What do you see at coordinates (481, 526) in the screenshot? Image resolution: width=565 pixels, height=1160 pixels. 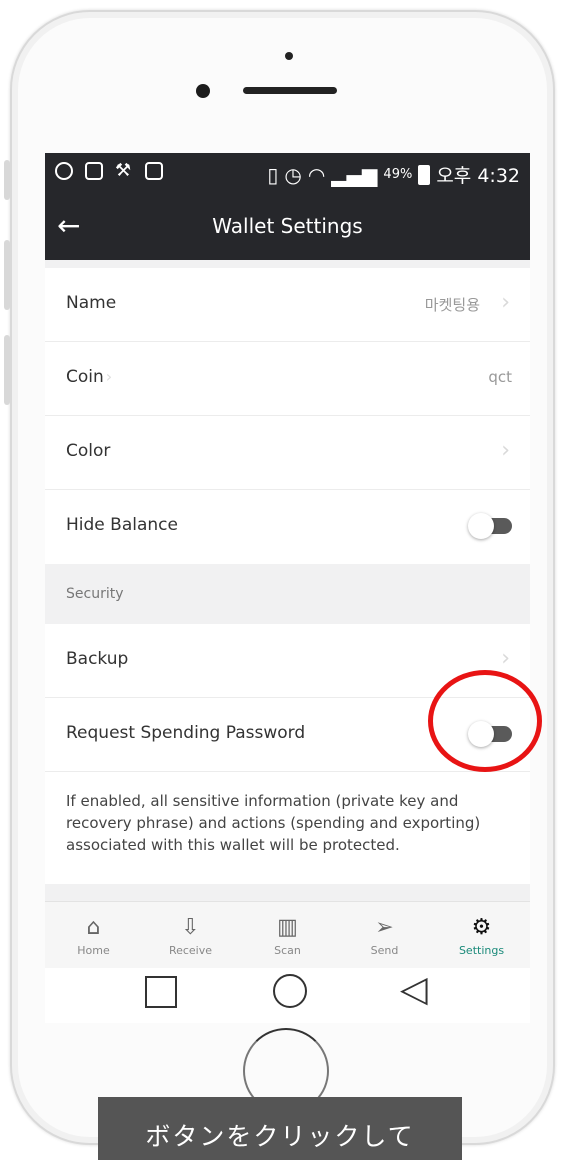 I see `toggle-knob` at bounding box center [481, 526].